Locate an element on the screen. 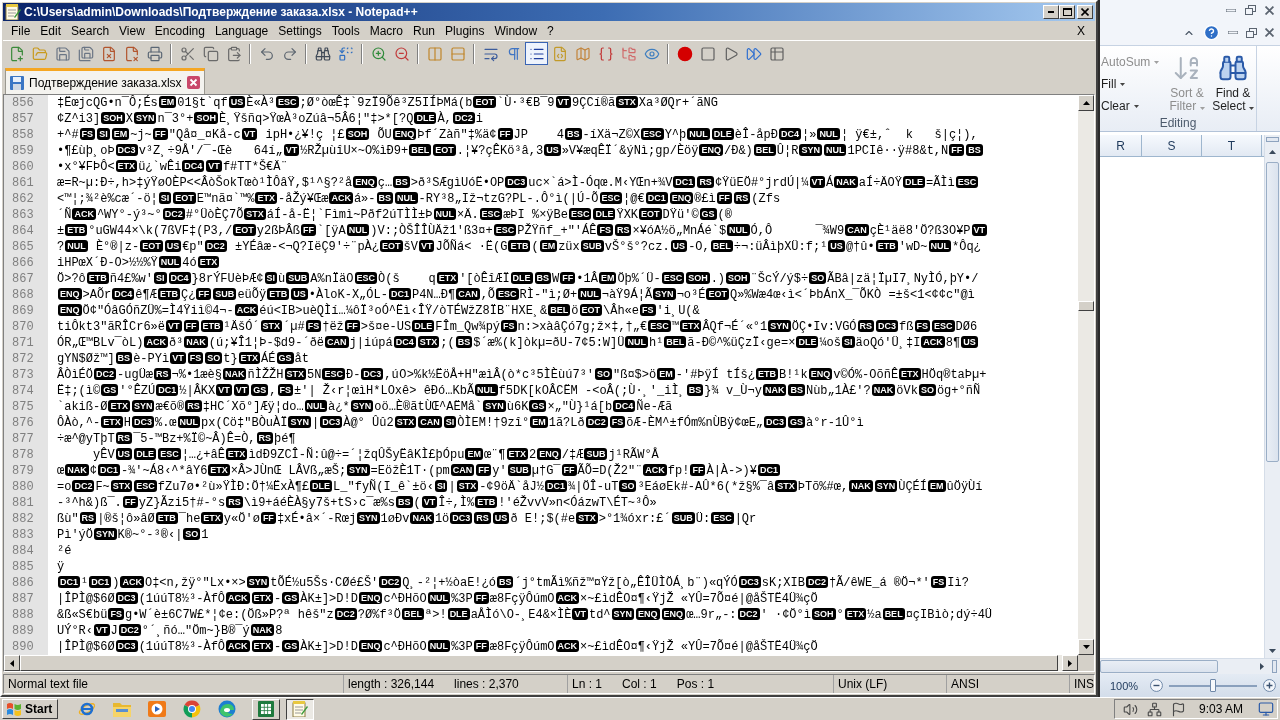 The width and height of the screenshot is (1280, 720). control-character: ETB is located at coordinates (97, 278).